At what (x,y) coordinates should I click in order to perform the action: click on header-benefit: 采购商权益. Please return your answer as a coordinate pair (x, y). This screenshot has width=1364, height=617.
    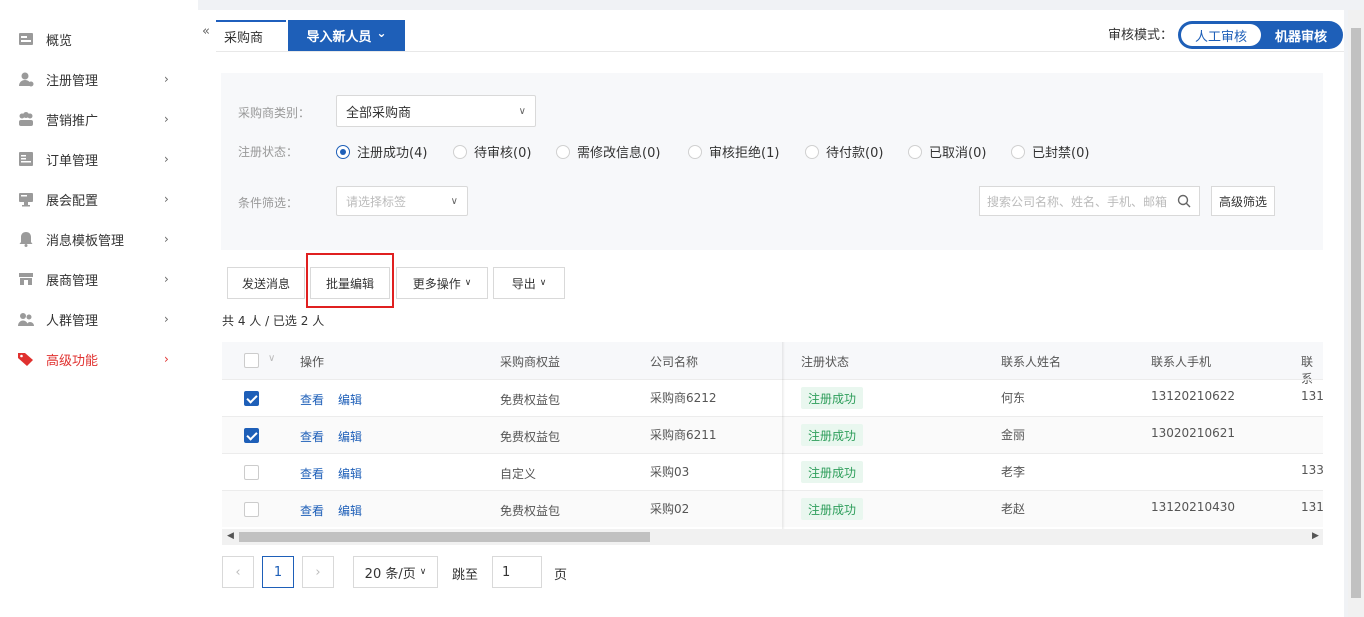
    Looking at the image, I should click on (530, 362).